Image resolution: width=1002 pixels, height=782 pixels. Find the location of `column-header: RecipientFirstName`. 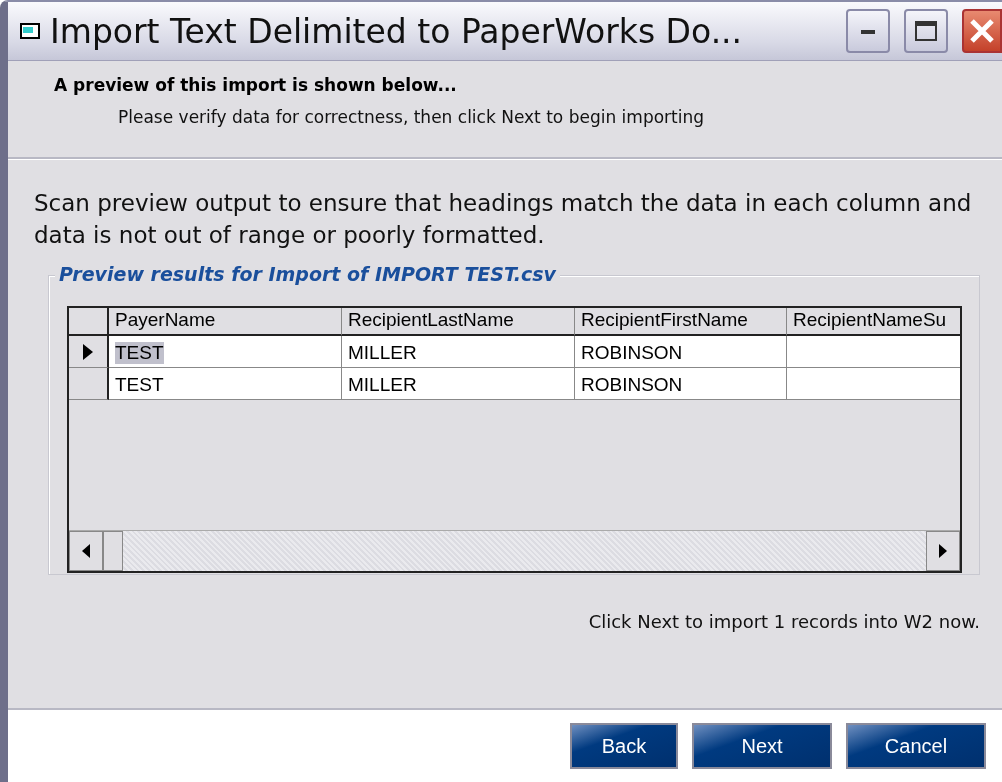

column-header: RecipientFirstName is located at coordinates (681, 322).